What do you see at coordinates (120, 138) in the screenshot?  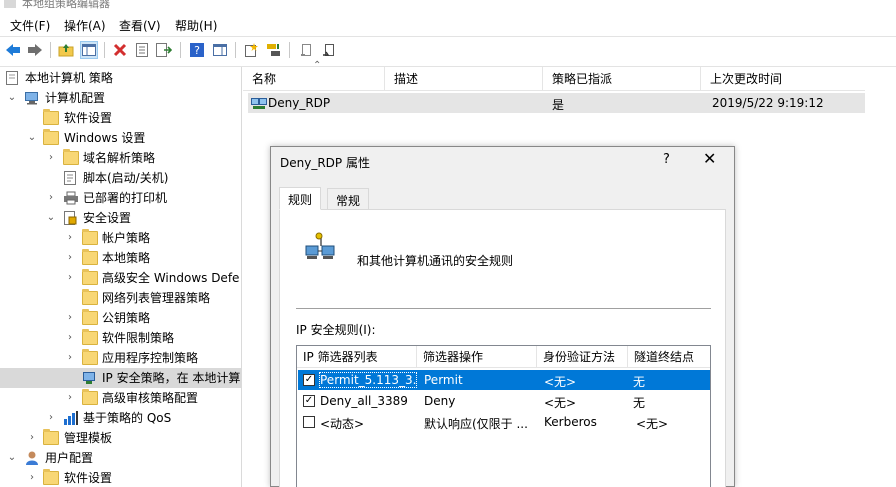 I see `tree-item-windows-settings: ⌄ Windows 设置` at bounding box center [120, 138].